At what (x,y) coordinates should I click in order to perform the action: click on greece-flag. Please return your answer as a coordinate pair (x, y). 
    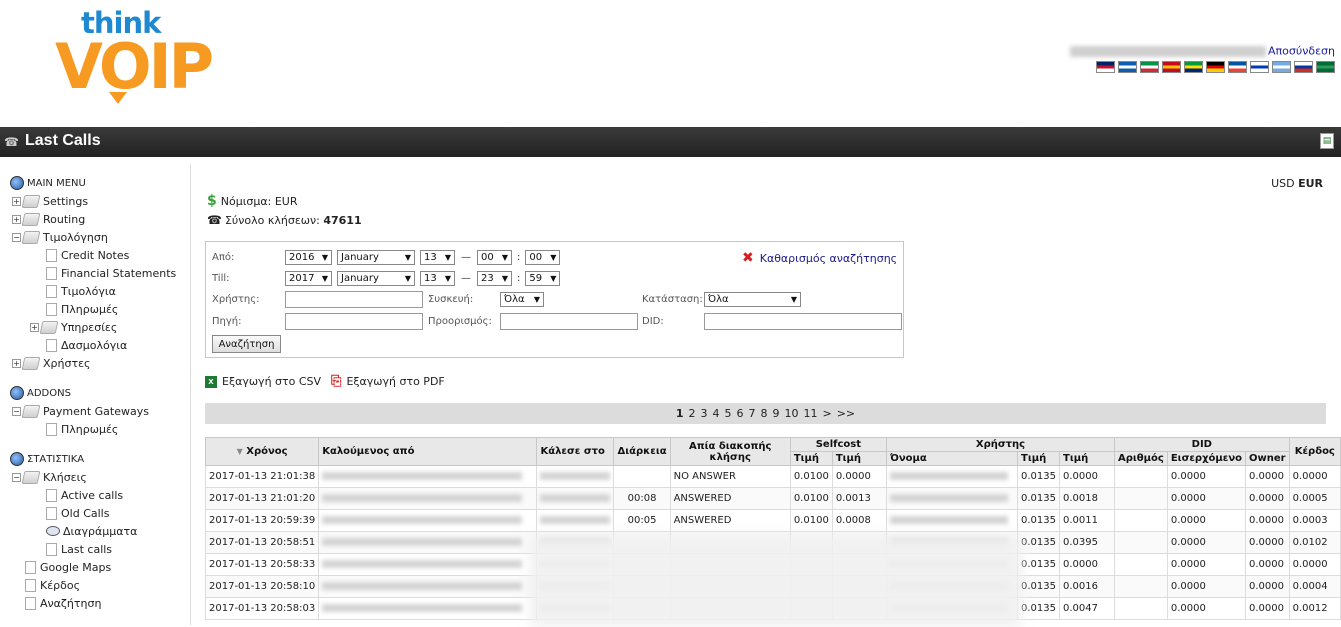
    Looking at the image, I should click on (1127, 66).